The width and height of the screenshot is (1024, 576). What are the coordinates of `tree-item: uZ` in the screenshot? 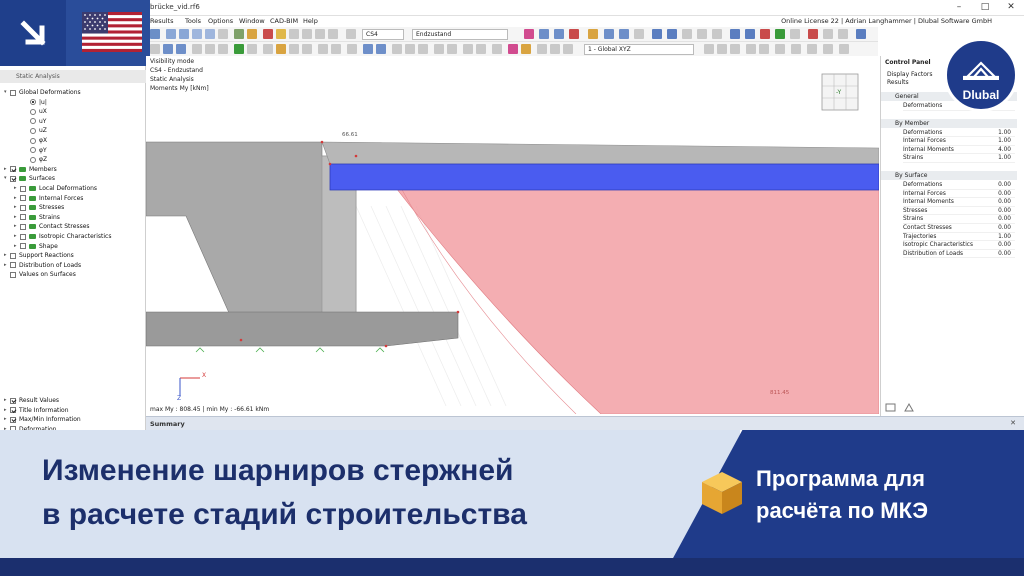 It's located at (35, 130).